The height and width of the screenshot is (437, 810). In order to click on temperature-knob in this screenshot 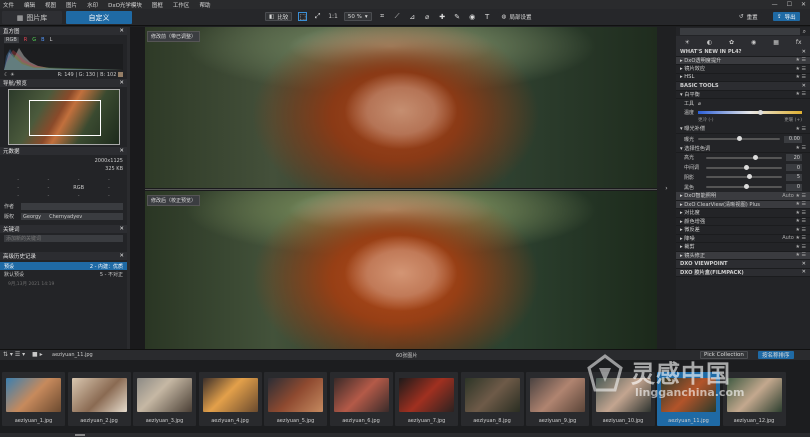, I will do `click(761, 112)`.